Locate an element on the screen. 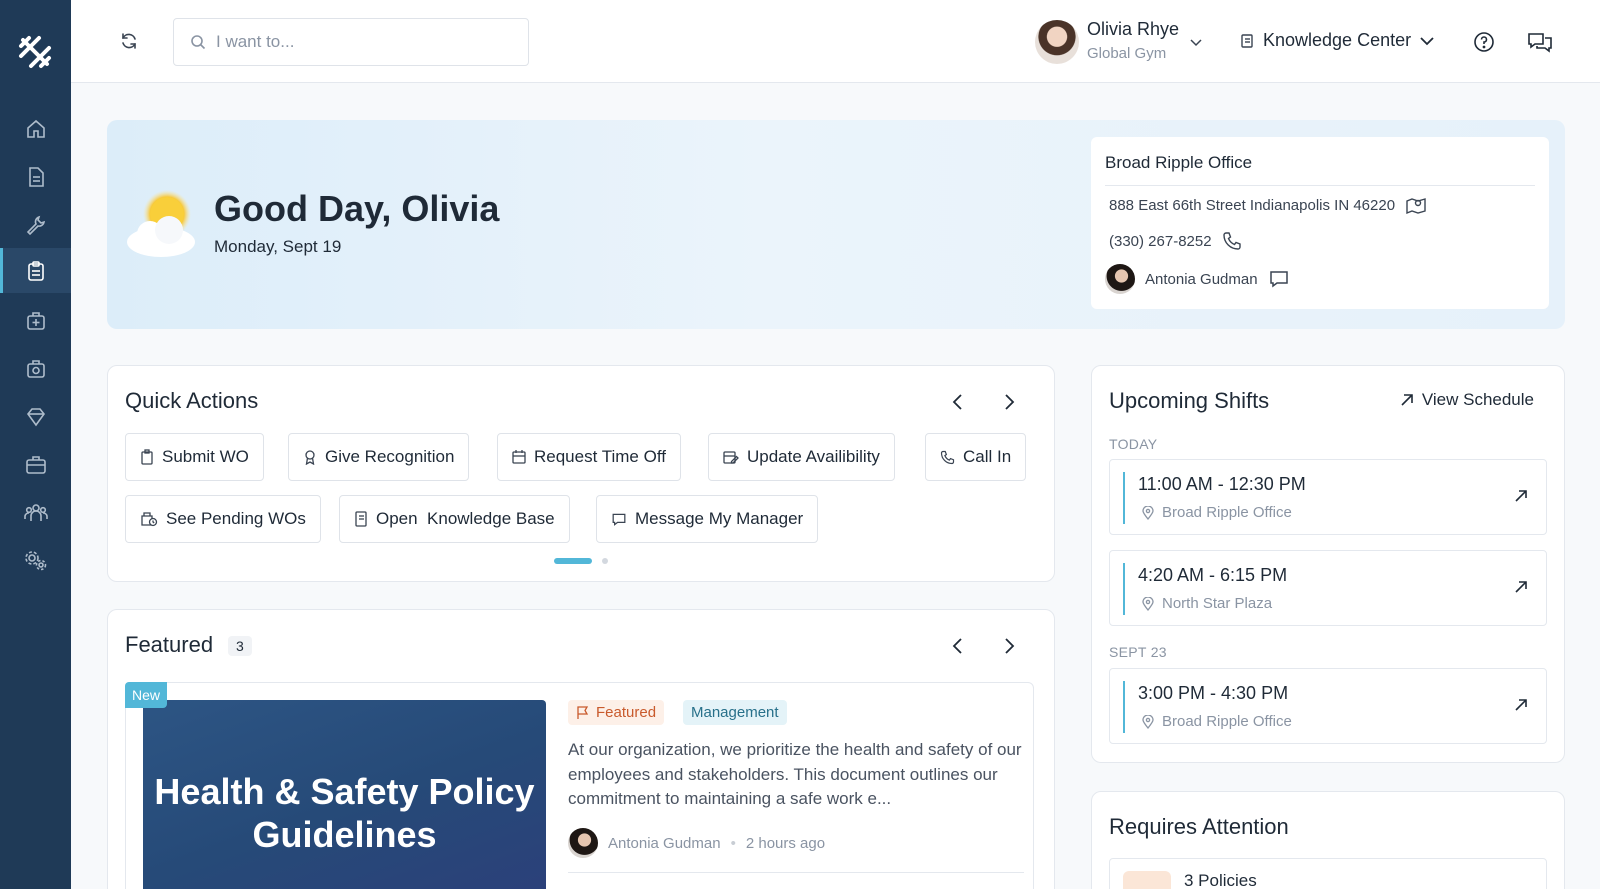 Image resolution: width=1600 pixels, height=889 pixels. team-icon is located at coordinates (35, 512).